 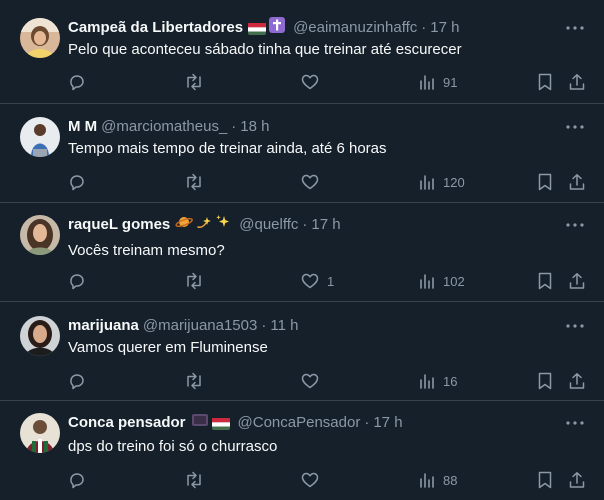 I want to click on user-handle: @quelffc, so click(x=268, y=225).